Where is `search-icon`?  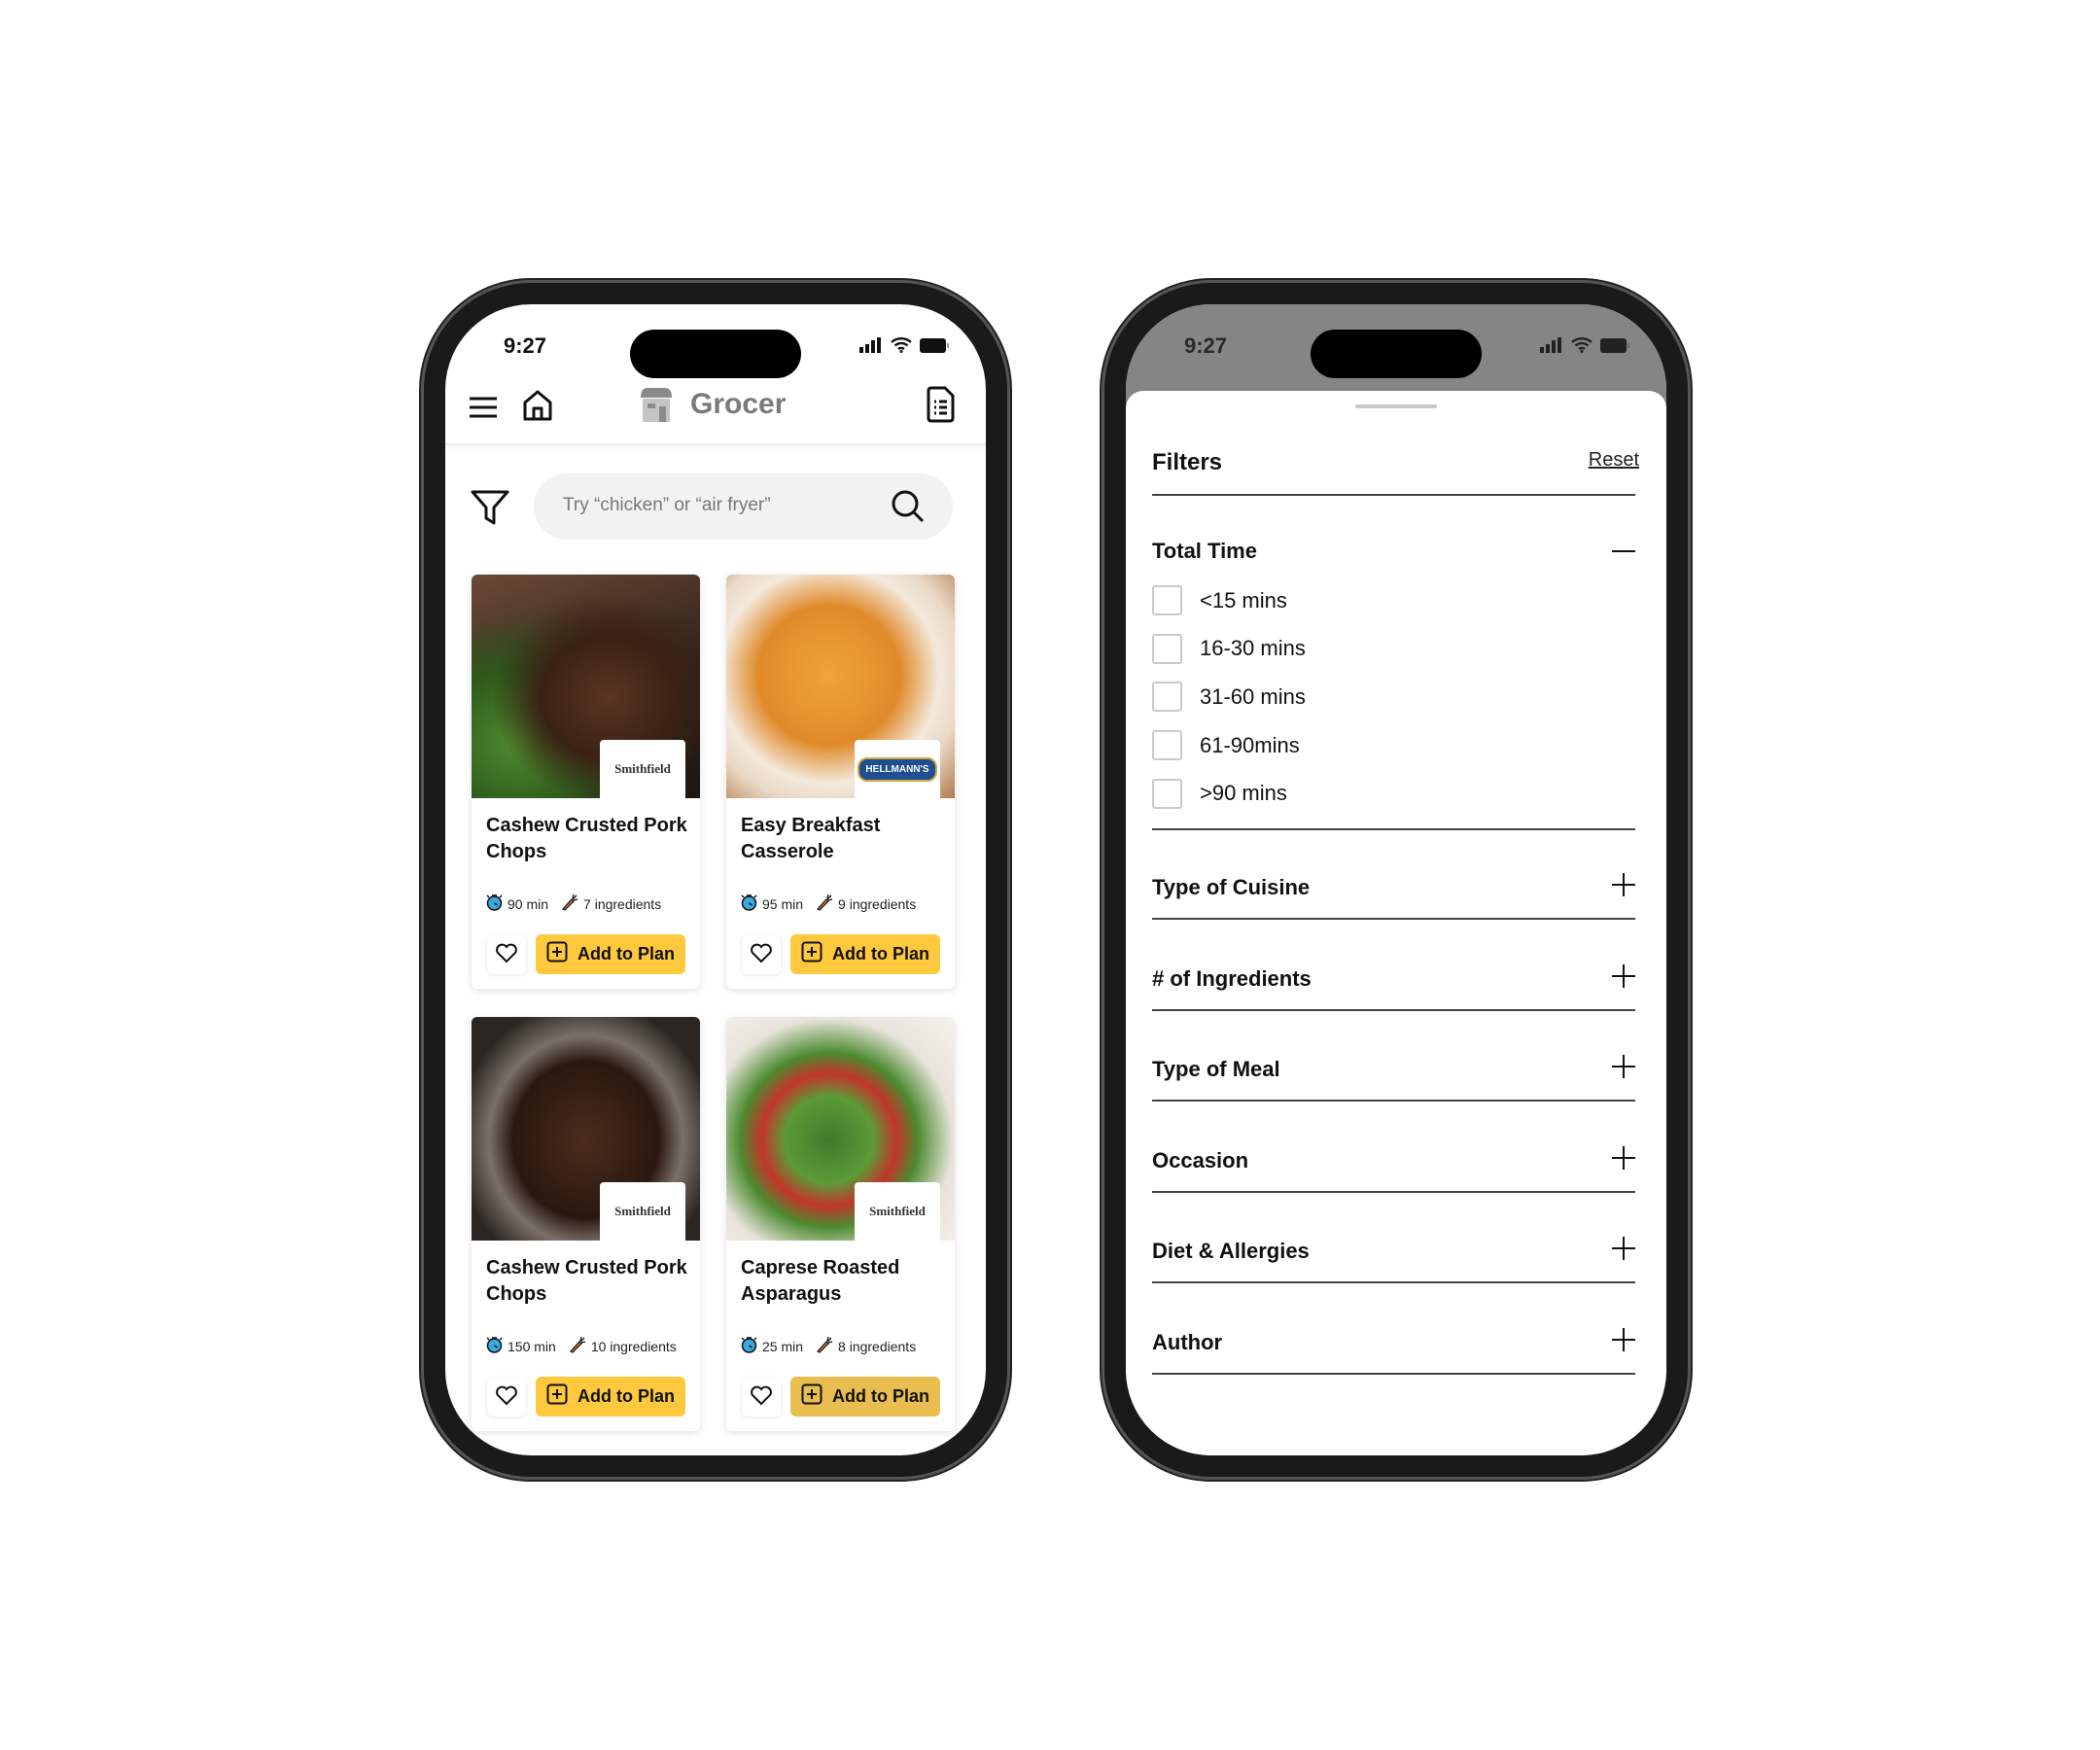 search-icon is located at coordinates (908, 506).